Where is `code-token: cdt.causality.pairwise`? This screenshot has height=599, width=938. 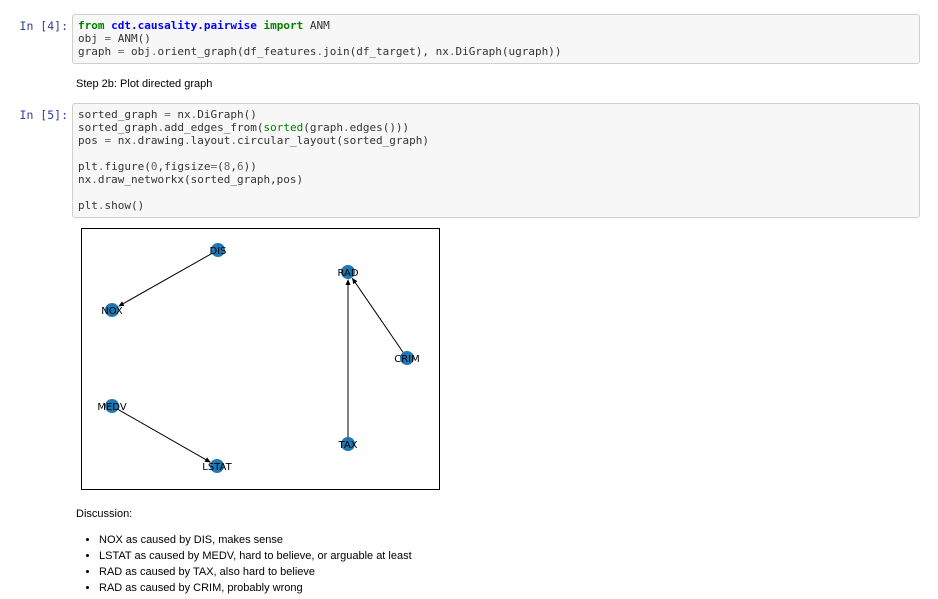
code-token: cdt.causality.pairwise is located at coordinates (184, 25).